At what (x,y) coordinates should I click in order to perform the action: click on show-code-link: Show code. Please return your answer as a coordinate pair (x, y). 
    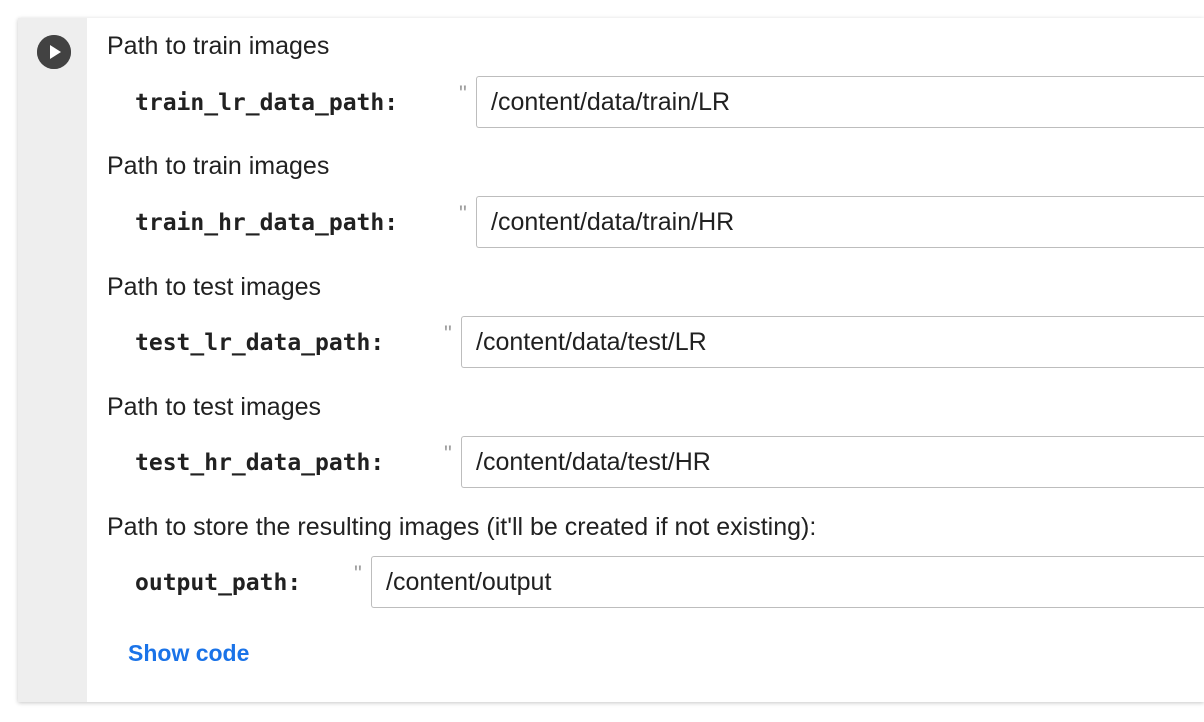
    Looking at the image, I should click on (188, 653).